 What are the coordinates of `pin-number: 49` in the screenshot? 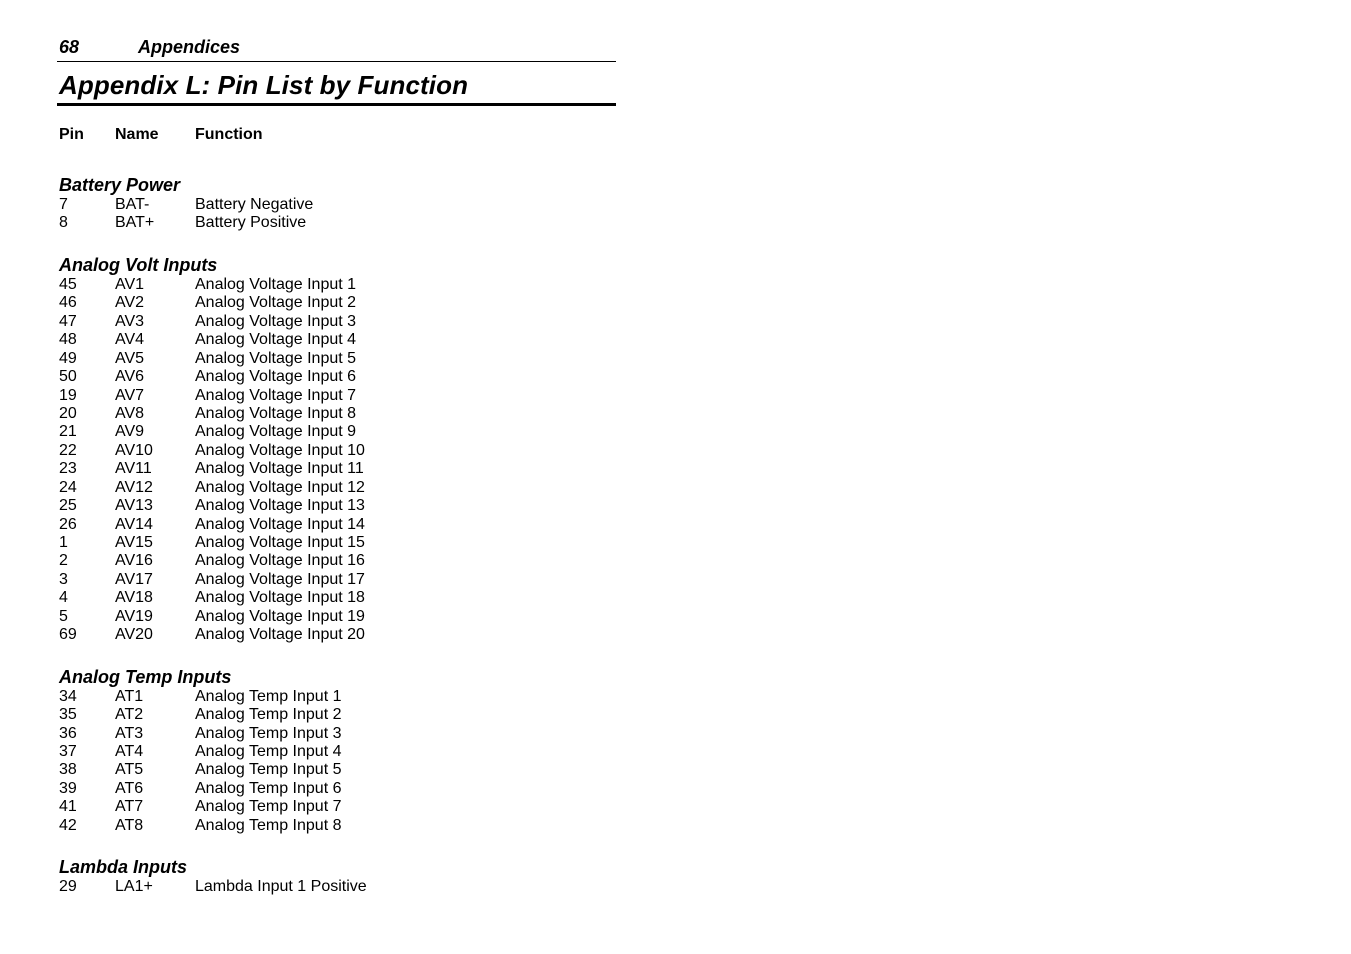 It's located at (68, 358).